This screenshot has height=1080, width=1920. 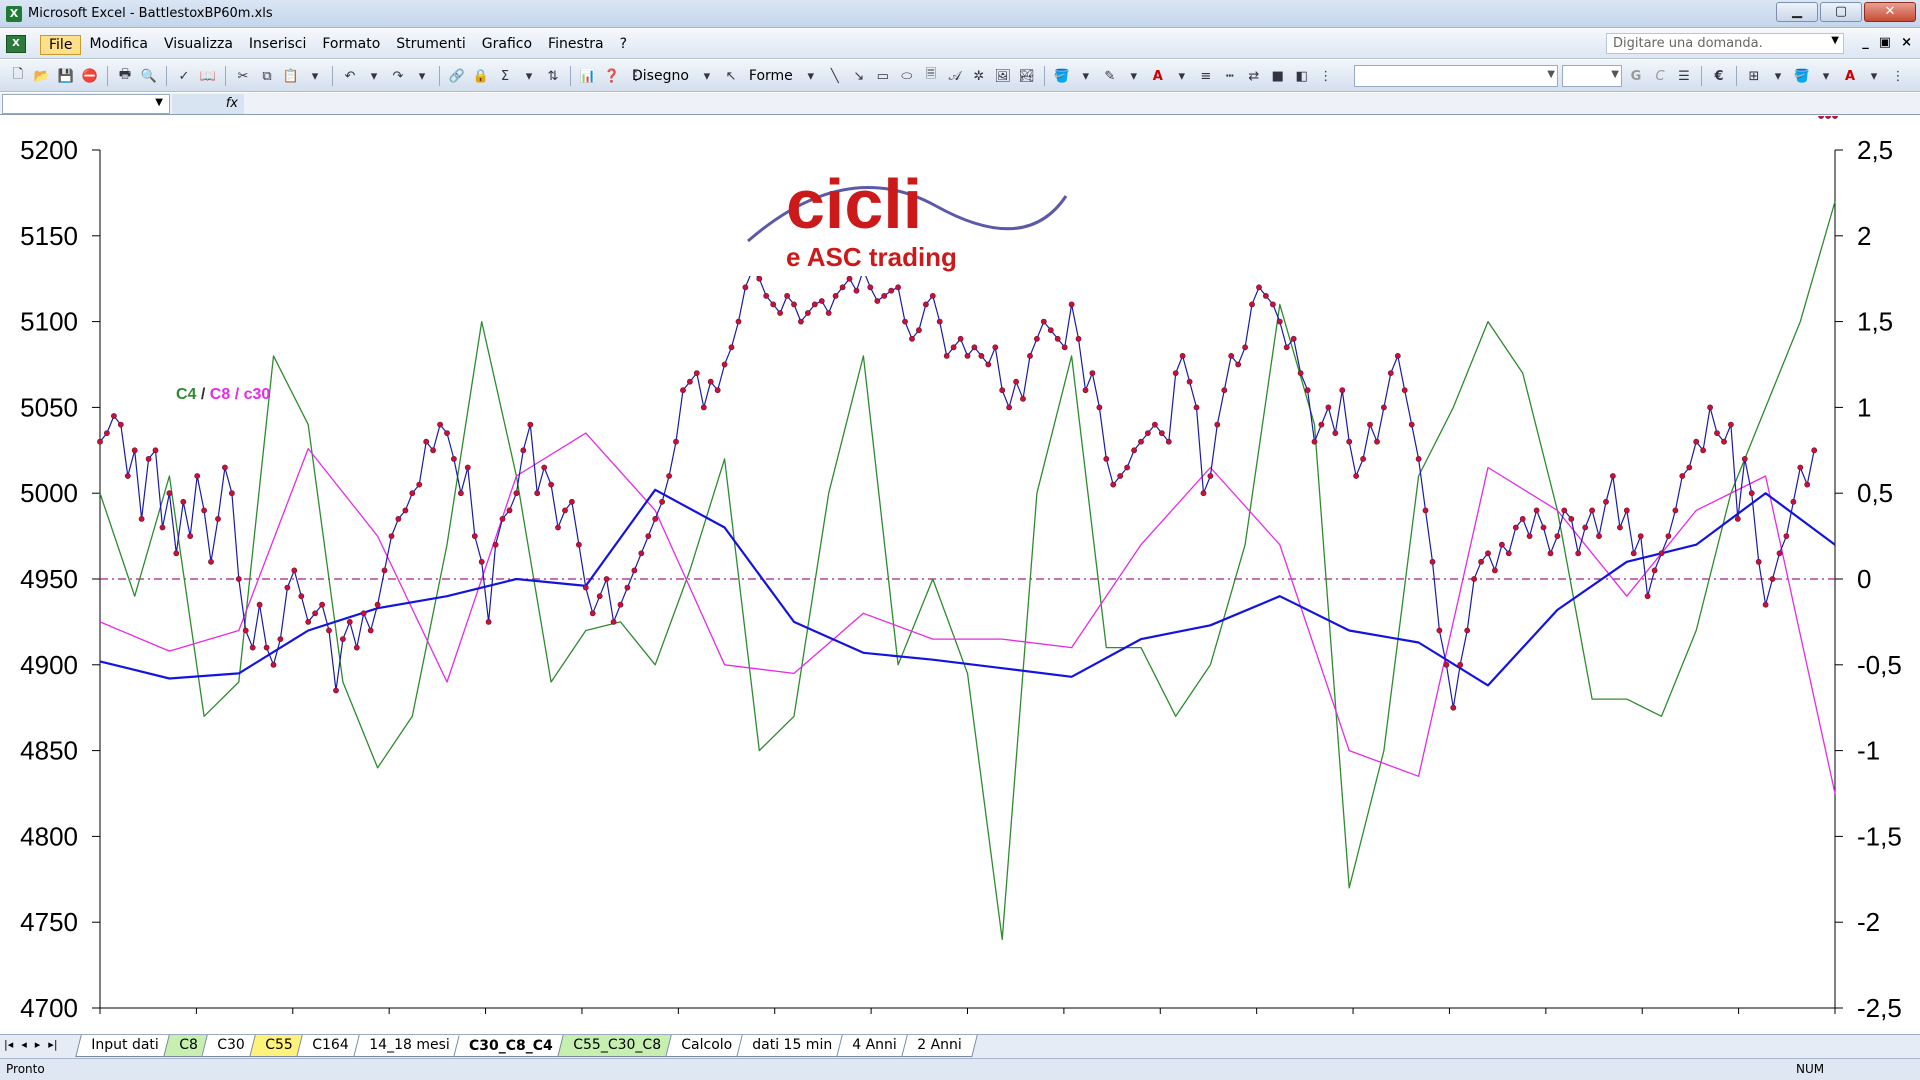 I want to click on text-box-icon: 🗏, so click(x=931, y=76).